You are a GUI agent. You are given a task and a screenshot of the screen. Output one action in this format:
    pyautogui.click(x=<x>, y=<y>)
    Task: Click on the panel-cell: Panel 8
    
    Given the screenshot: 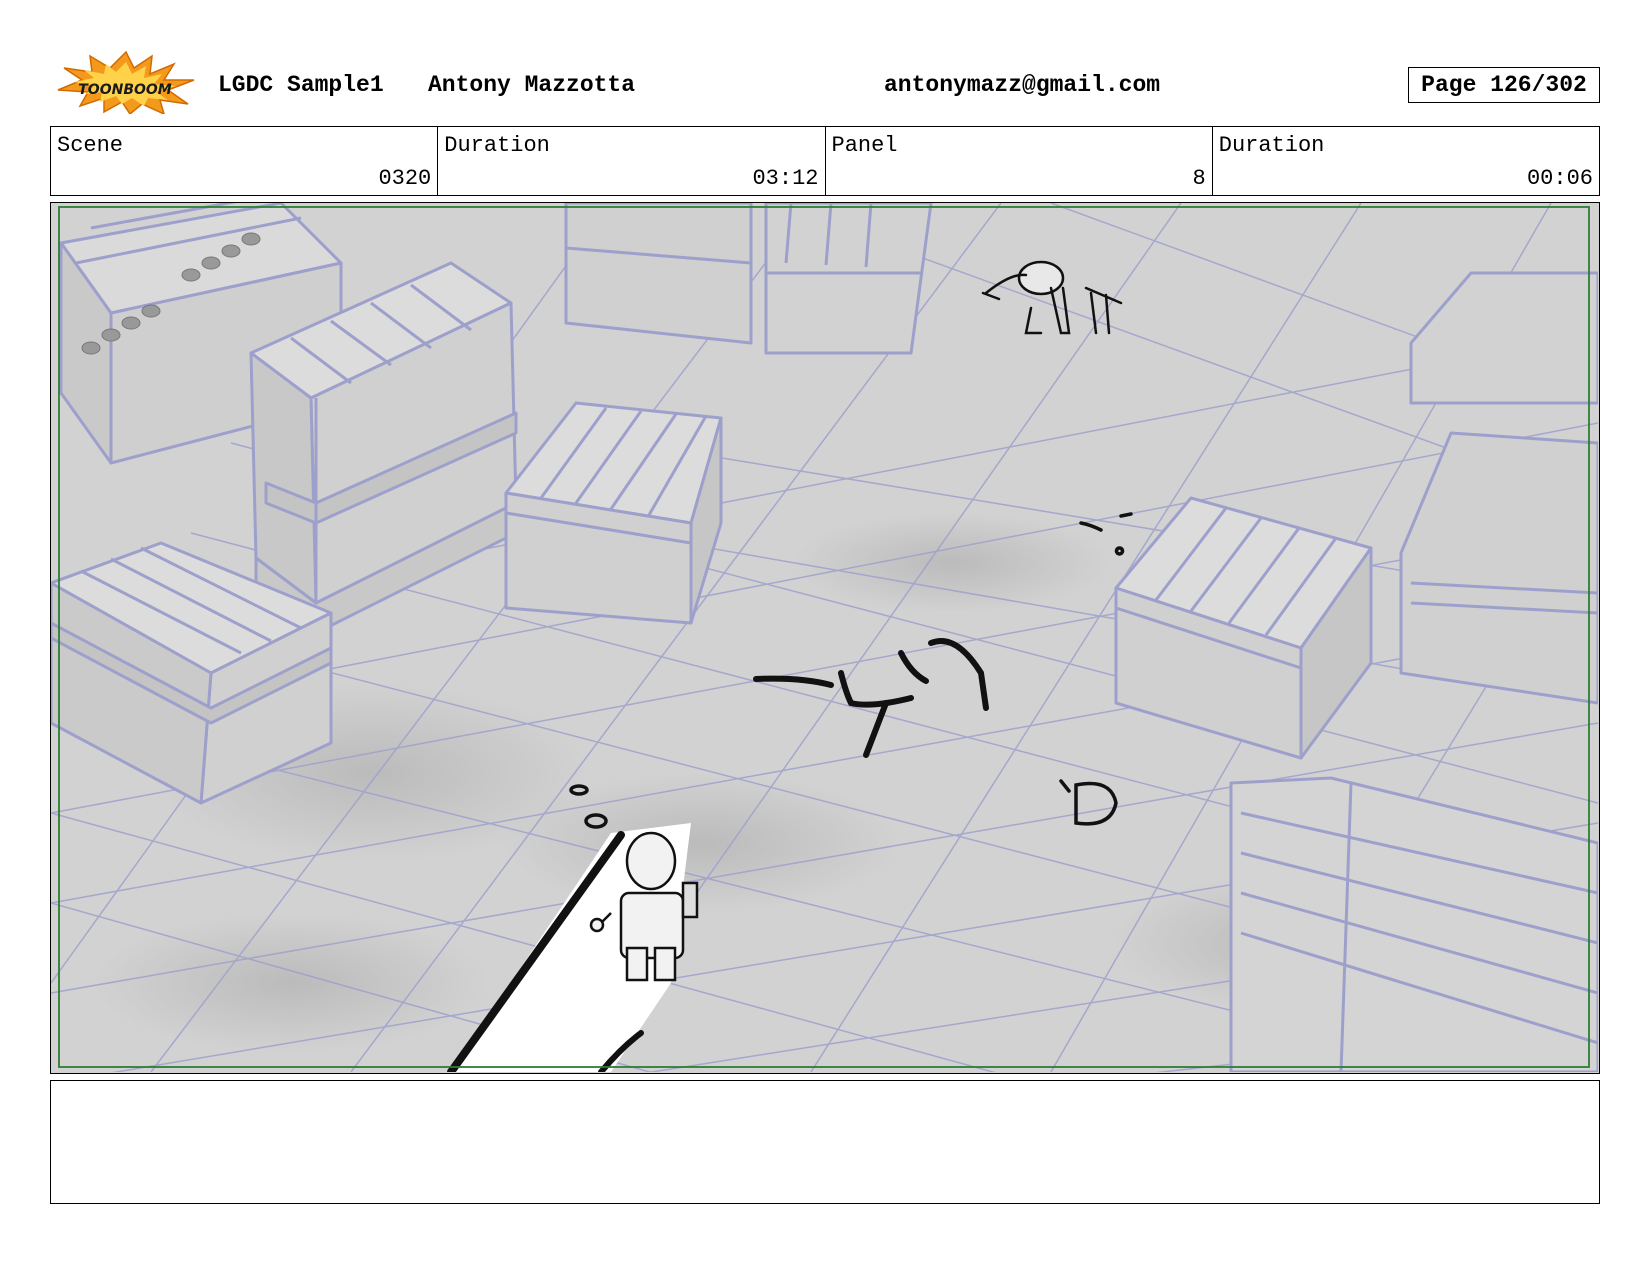 What is the action you would take?
    pyautogui.click(x=1019, y=161)
    